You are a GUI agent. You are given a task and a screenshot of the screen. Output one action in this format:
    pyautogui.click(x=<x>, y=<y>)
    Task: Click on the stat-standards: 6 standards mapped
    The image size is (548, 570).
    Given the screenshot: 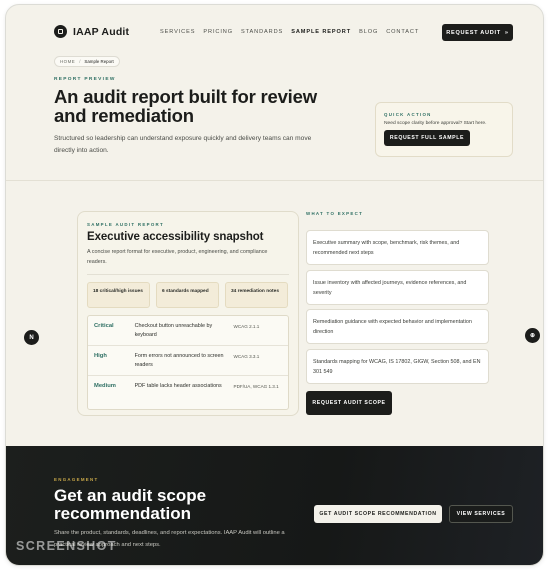 What is the action you would take?
    pyautogui.click(x=187, y=295)
    